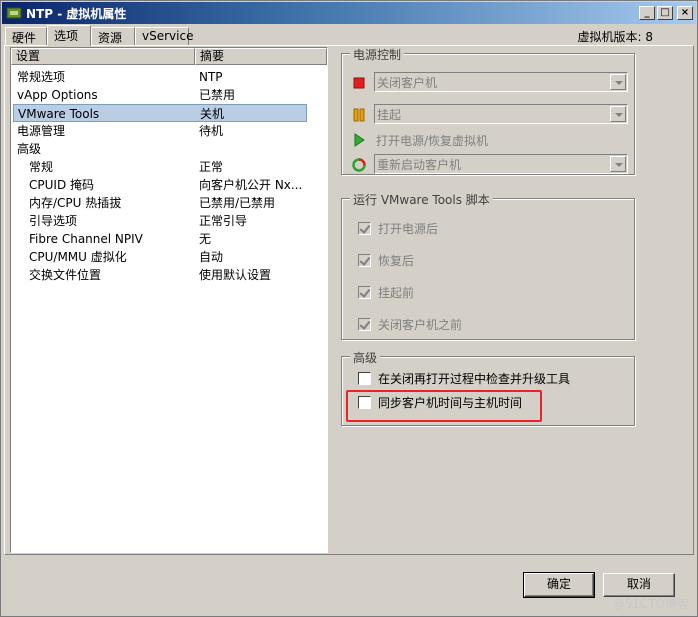 Image resolution: width=698 pixels, height=617 pixels. I want to click on row-setting: VMware Tools, so click(59, 114).